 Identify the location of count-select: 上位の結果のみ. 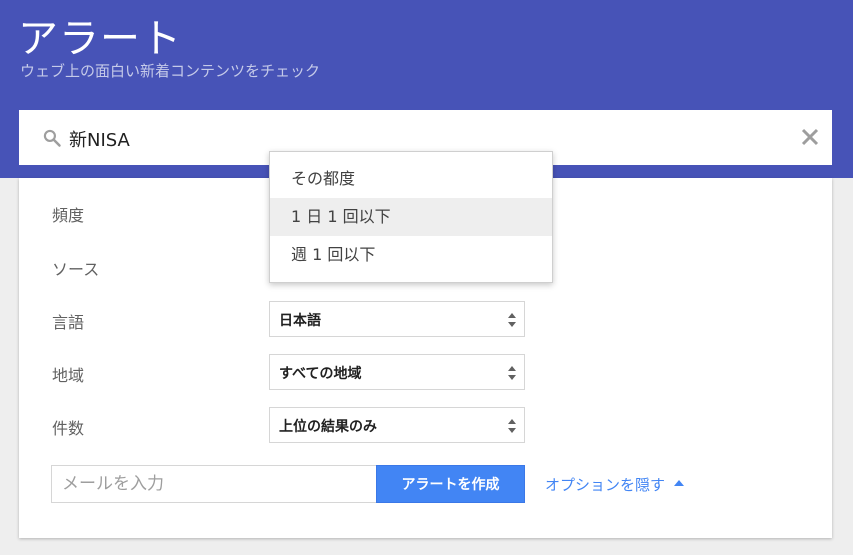
(397, 425).